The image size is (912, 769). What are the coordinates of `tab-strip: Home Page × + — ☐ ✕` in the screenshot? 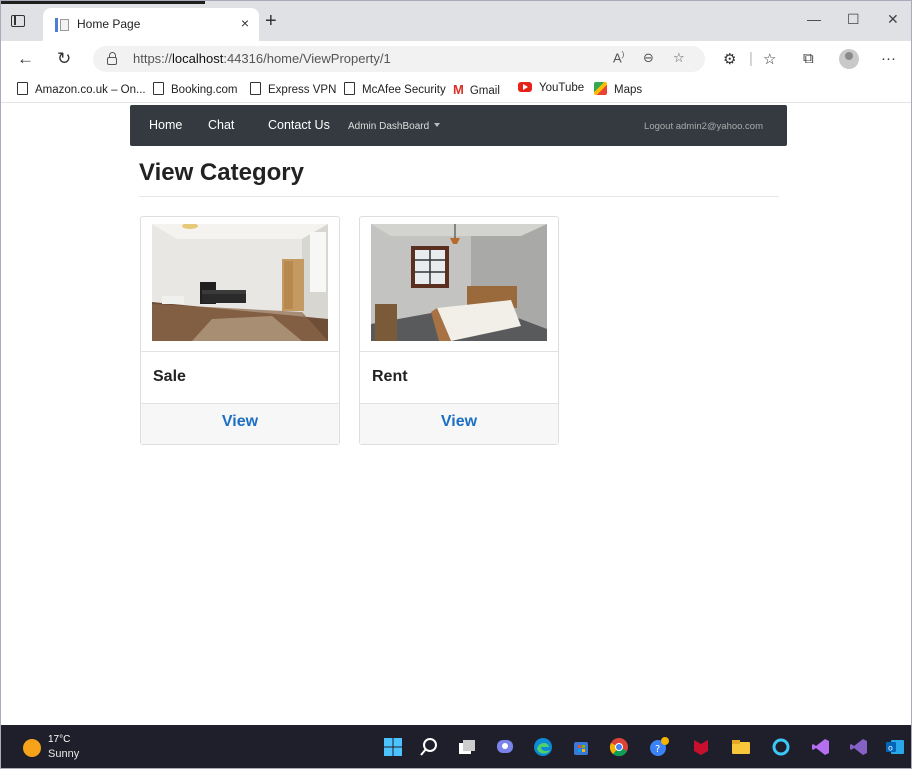 It's located at (456, 21).